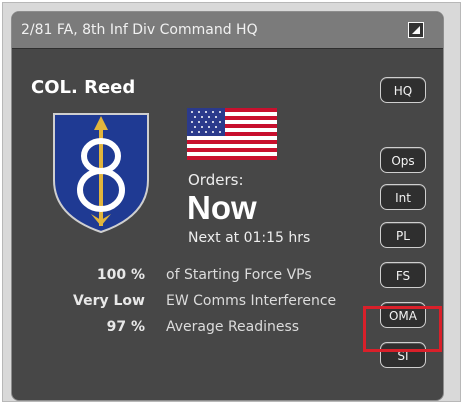  I want to click on ops-button: Ops, so click(403, 160).